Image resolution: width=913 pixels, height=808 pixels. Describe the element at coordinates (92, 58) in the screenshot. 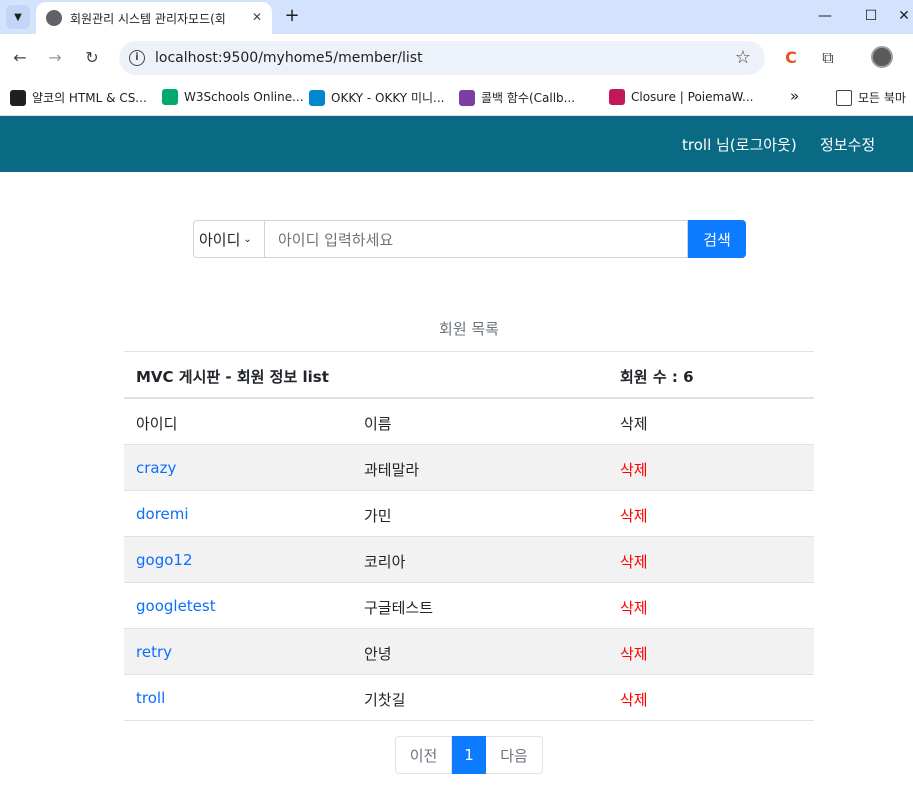

I see `reload-icon: ↻` at that location.